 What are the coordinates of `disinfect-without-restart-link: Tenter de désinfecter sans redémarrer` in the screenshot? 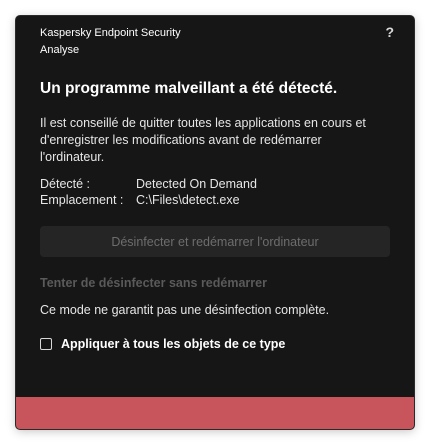 It's located at (153, 283).